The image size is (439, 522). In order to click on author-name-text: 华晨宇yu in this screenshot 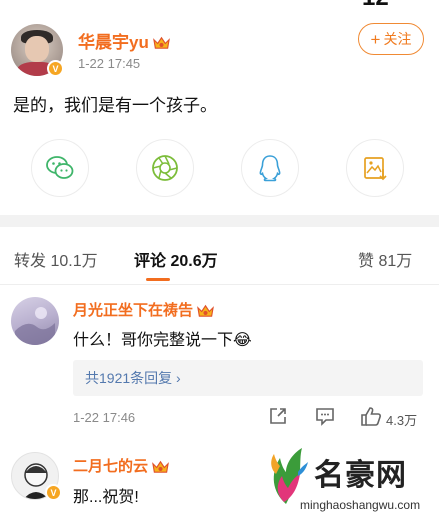, I will do `click(113, 42)`.